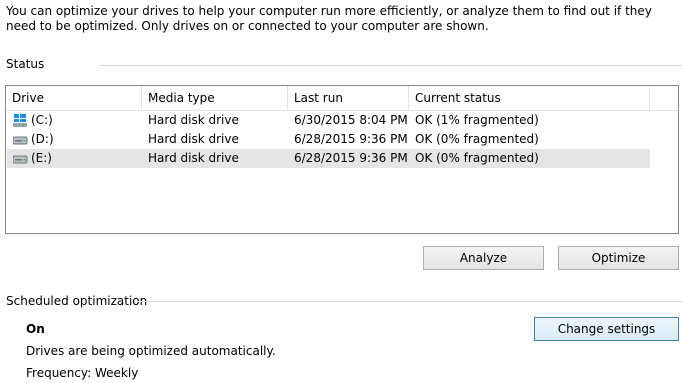 The image size is (682, 383). What do you see at coordinates (35, 329) in the screenshot?
I see `schedule-state: On` at bounding box center [35, 329].